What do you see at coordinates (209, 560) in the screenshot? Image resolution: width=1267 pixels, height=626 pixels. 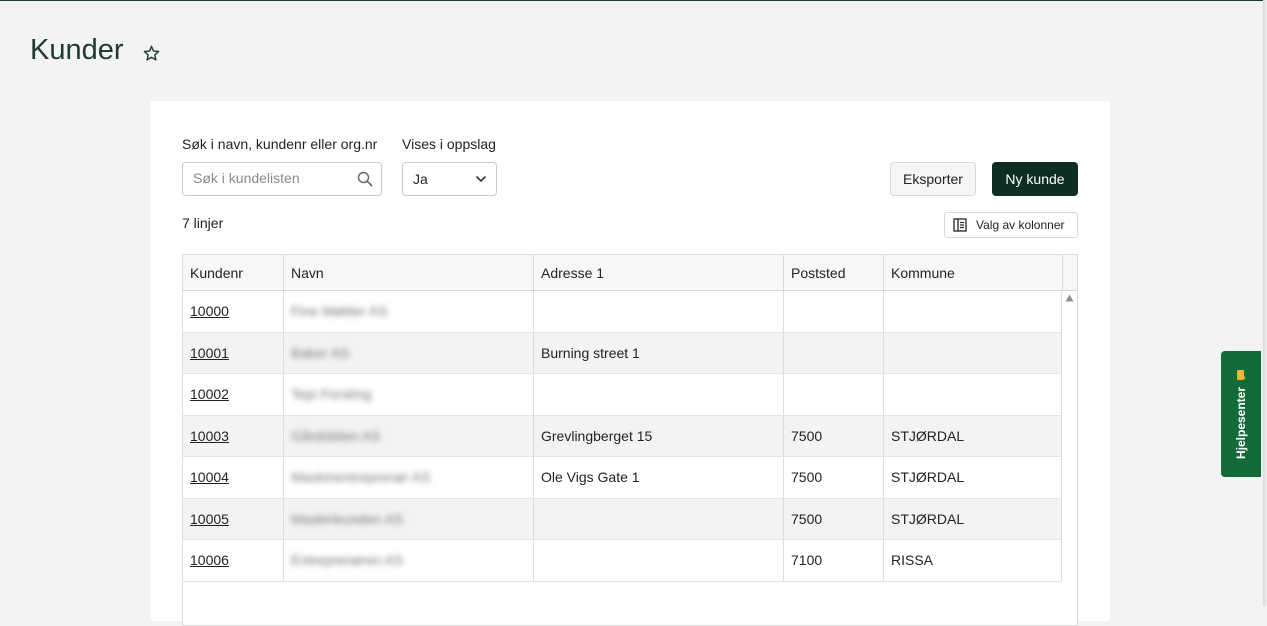 I see `customer-link: 10006` at bounding box center [209, 560].